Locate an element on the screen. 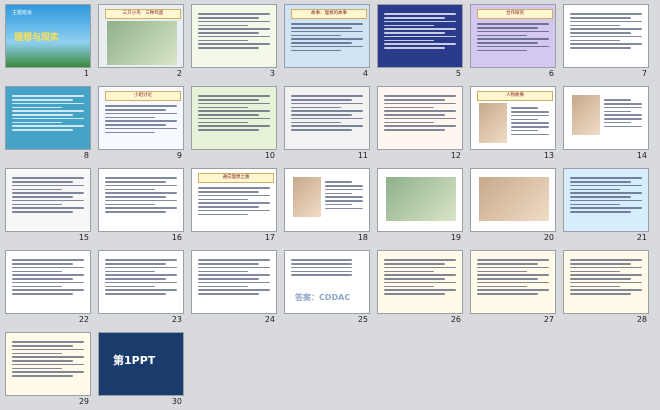 The height and width of the screenshot is (410, 660). slide-number: 18 is located at coordinates (362, 237).